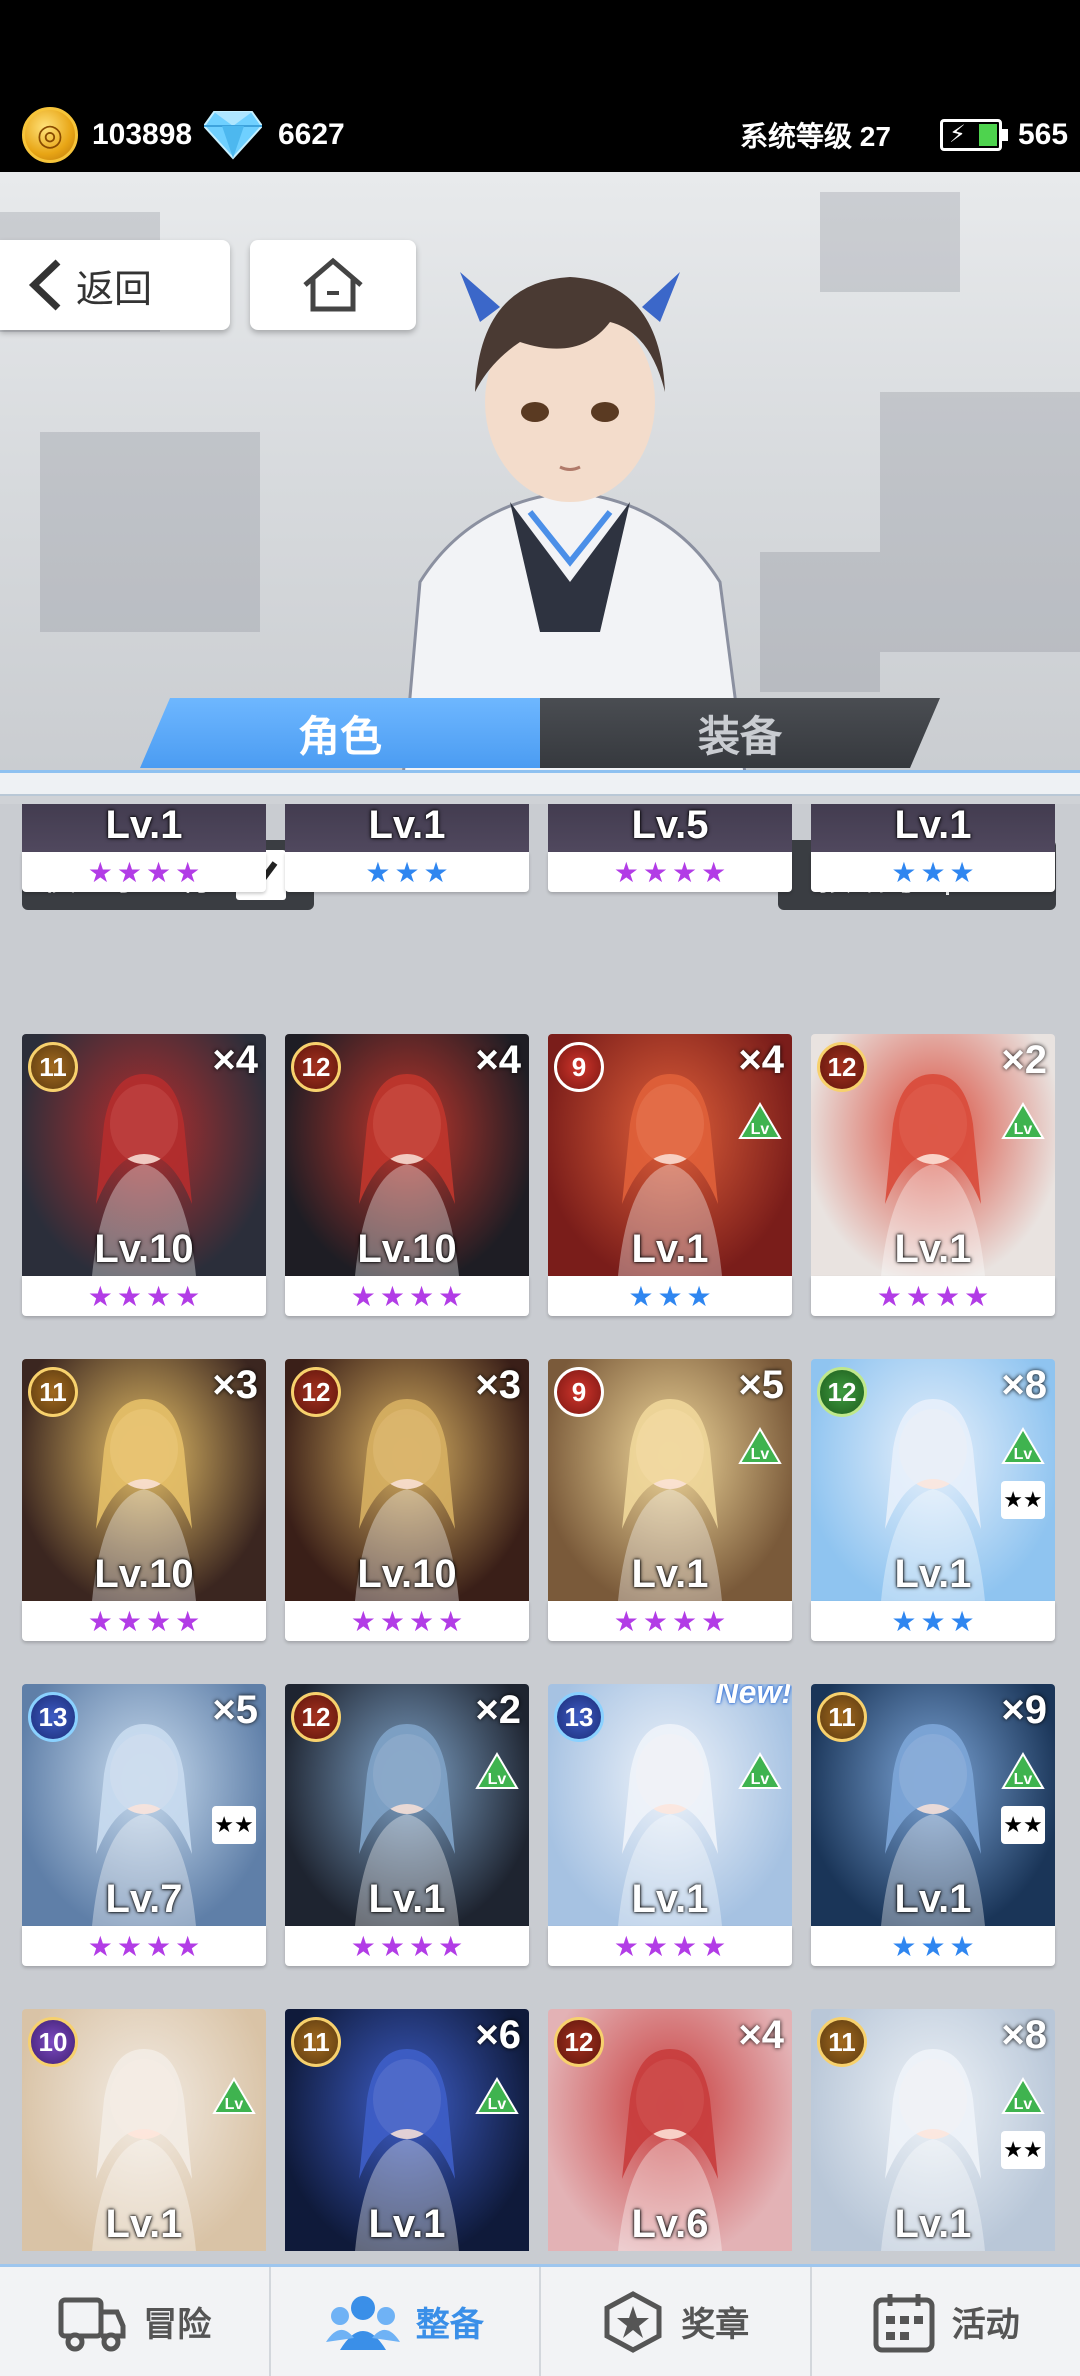 The image size is (1080, 2376). What do you see at coordinates (670, 1825) in the screenshot?
I see `character-card: 13 New! Lv Lv.1 ★ ★ ★ ★` at bounding box center [670, 1825].